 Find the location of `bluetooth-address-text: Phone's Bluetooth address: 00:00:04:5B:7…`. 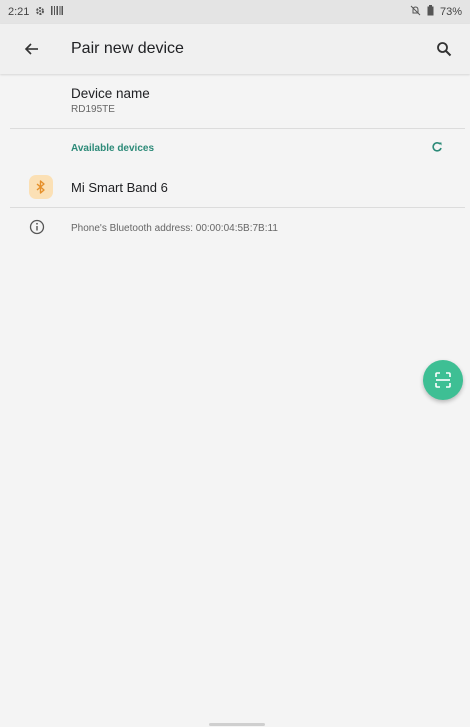

bluetooth-address-text: Phone's Bluetooth address: 00:00:04:5B:7… is located at coordinates (174, 228).